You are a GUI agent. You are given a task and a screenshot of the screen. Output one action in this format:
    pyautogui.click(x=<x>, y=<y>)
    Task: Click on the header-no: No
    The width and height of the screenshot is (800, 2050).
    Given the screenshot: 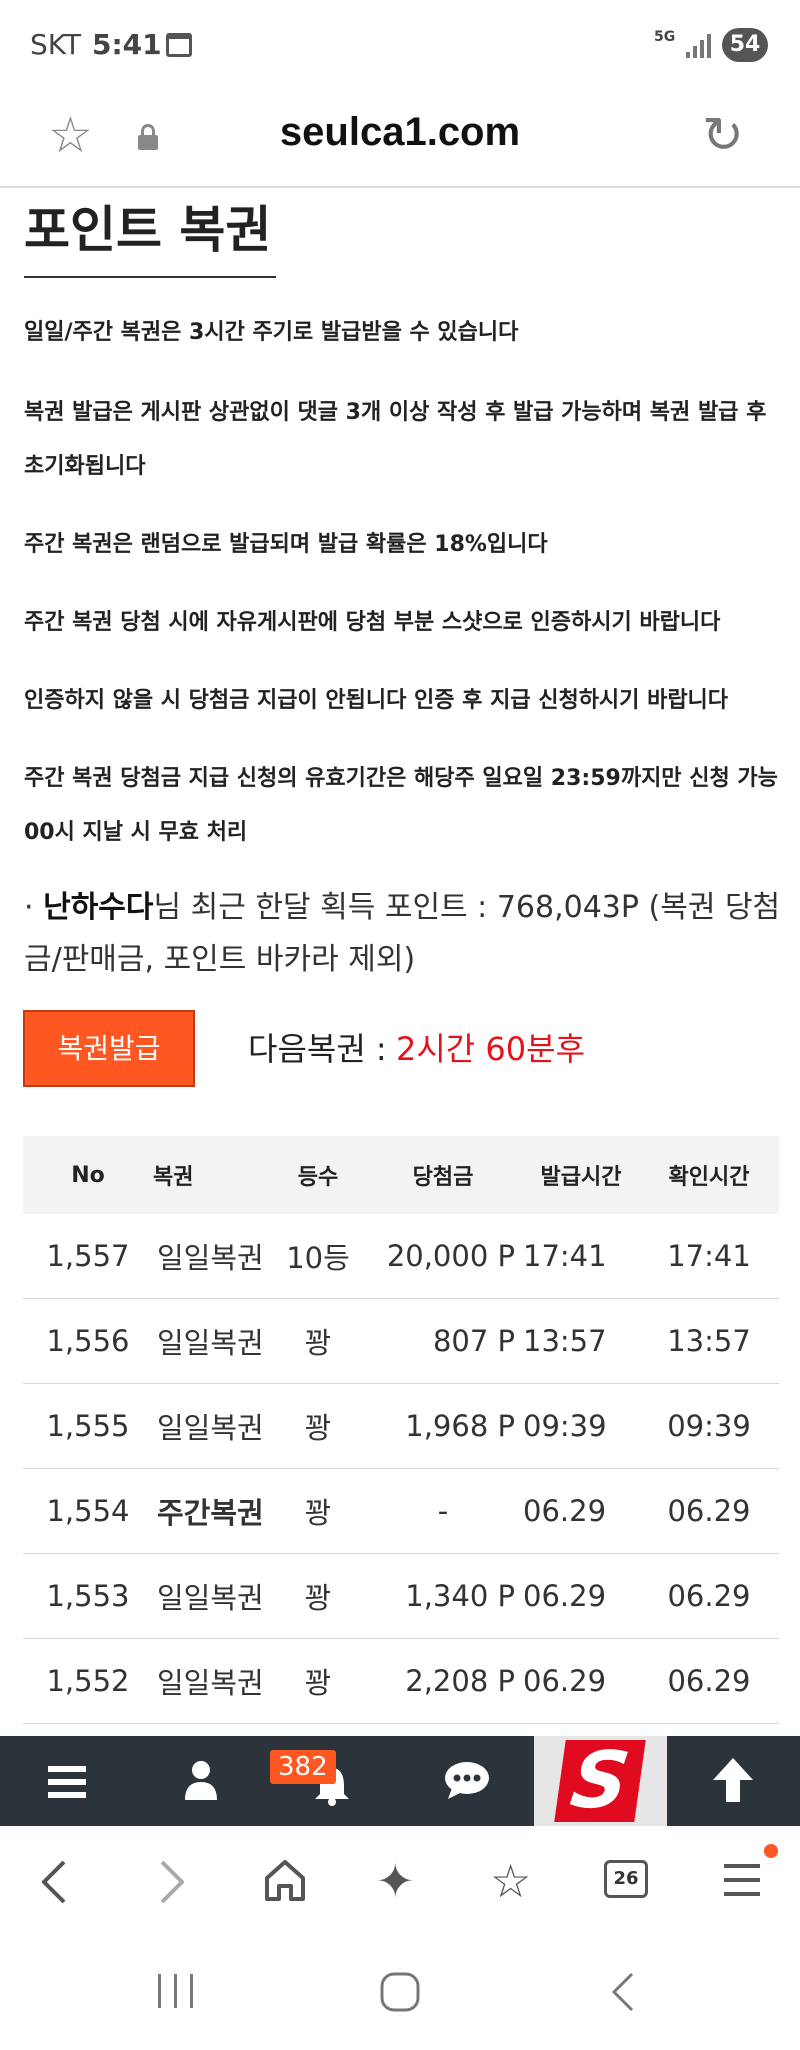 What is the action you would take?
    pyautogui.click(x=88, y=1175)
    